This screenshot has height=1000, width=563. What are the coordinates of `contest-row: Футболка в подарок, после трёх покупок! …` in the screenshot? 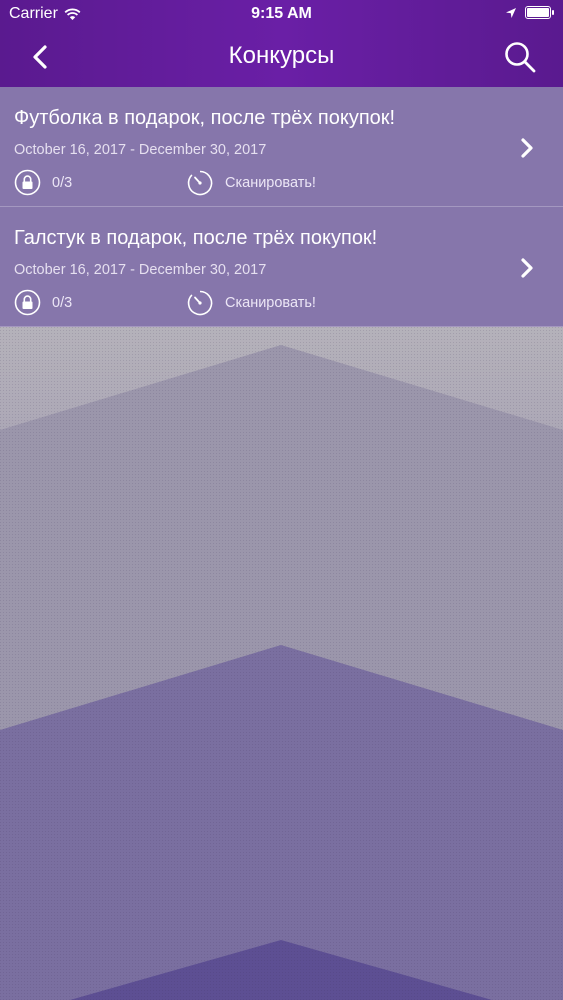 It's located at (281, 147).